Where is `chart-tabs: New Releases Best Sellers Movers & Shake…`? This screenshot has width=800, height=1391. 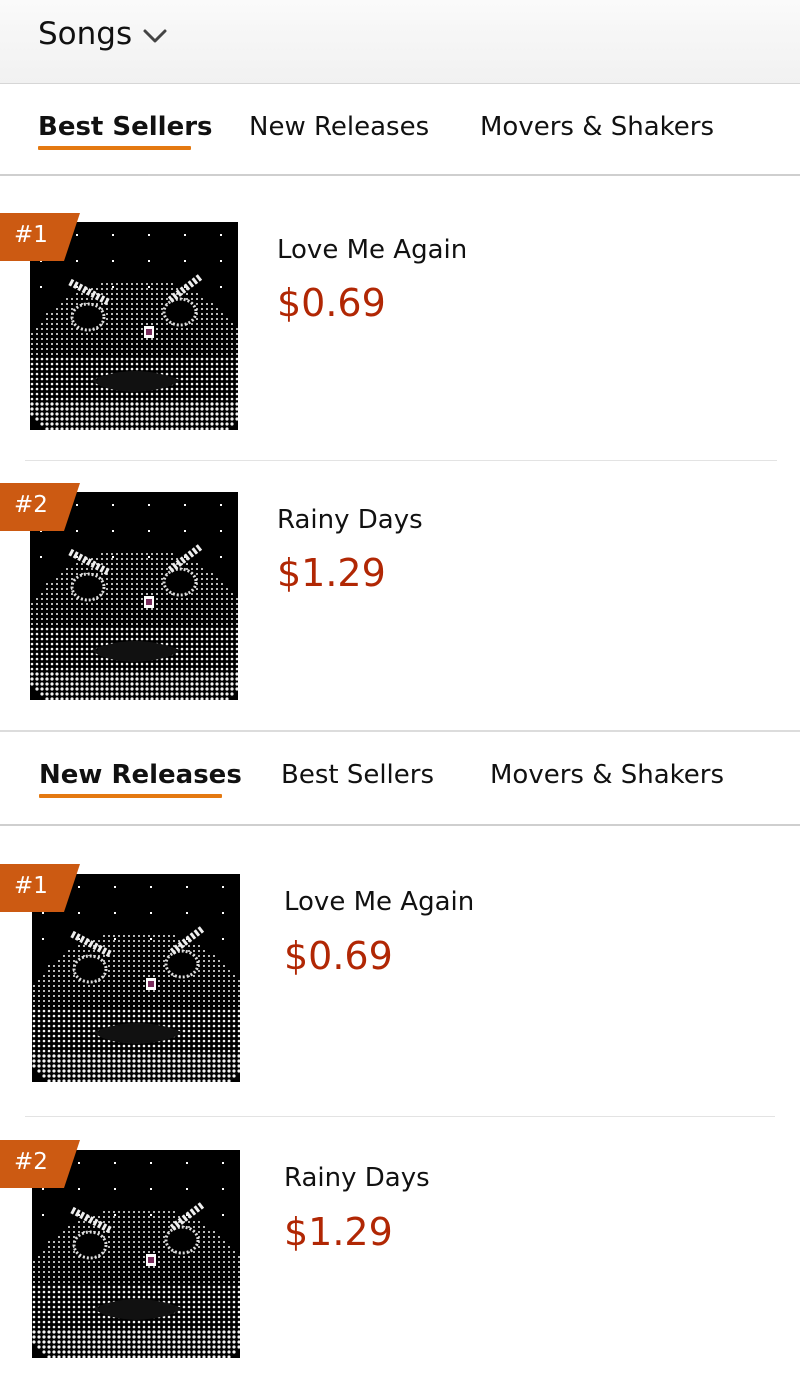
chart-tabs: New Releases Best Sellers Movers & Shake… is located at coordinates (400, 780).